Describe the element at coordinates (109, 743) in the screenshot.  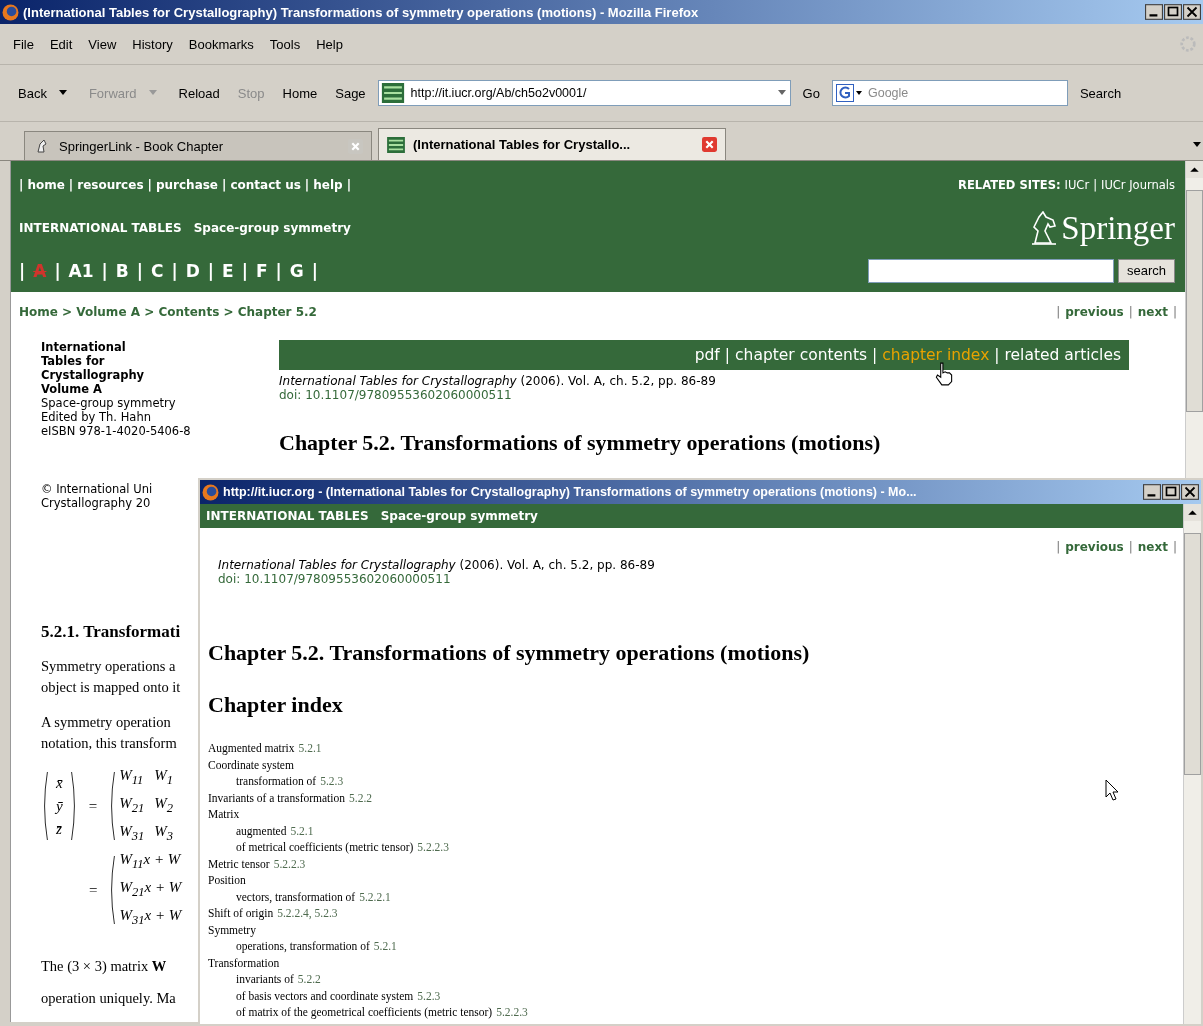
I see `paragraph-line: notation, this transform` at that location.